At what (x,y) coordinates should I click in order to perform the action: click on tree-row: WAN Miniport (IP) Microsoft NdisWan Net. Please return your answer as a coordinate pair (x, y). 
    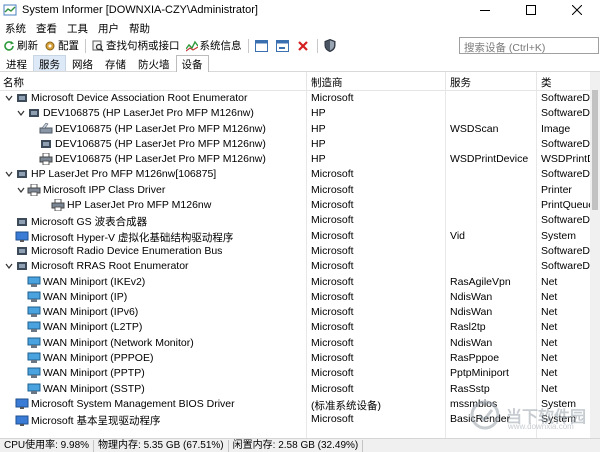
    Looking at the image, I should click on (295, 297).